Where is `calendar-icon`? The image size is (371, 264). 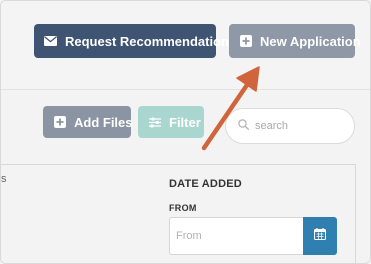 calendar-icon is located at coordinates (320, 236).